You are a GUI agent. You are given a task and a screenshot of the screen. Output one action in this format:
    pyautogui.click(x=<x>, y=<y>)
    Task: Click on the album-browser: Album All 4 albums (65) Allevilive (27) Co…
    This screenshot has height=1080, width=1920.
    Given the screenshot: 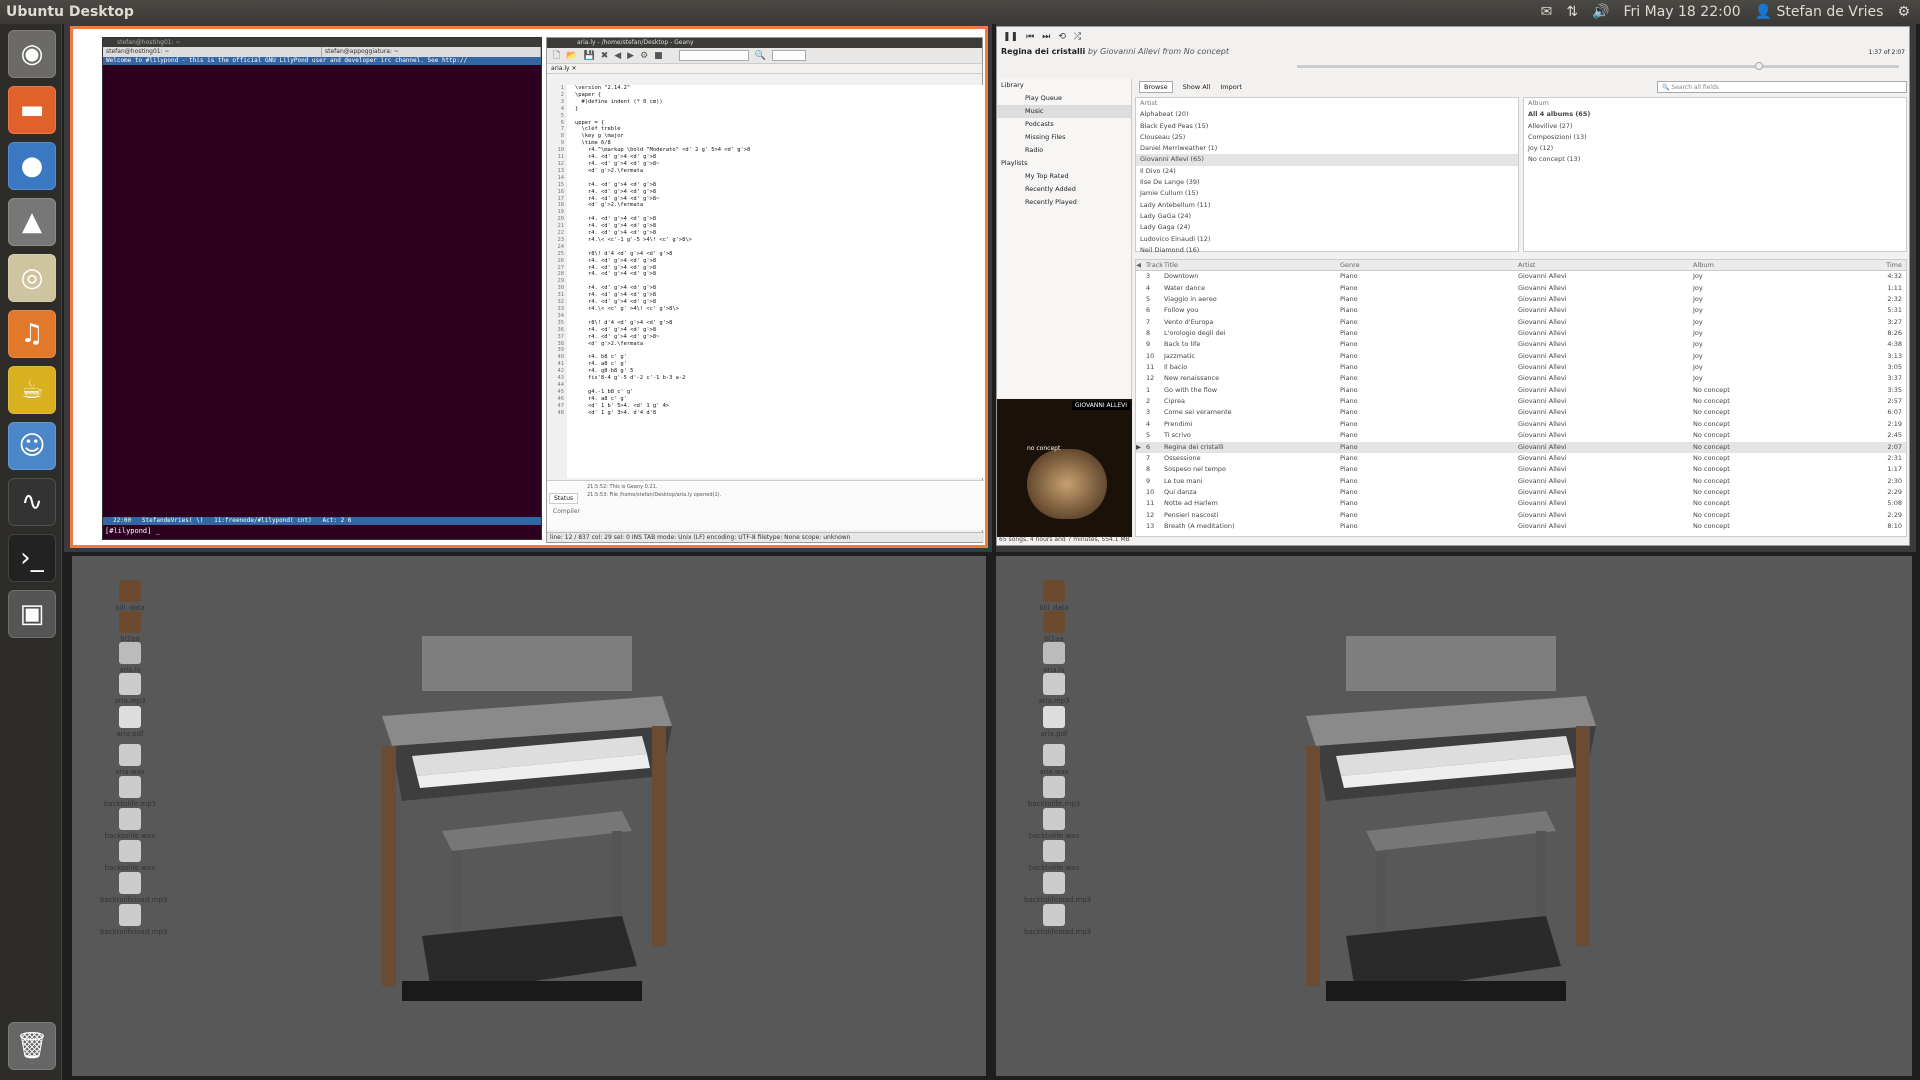 What is the action you would take?
    pyautogui.click(x=1715, y=174)
    